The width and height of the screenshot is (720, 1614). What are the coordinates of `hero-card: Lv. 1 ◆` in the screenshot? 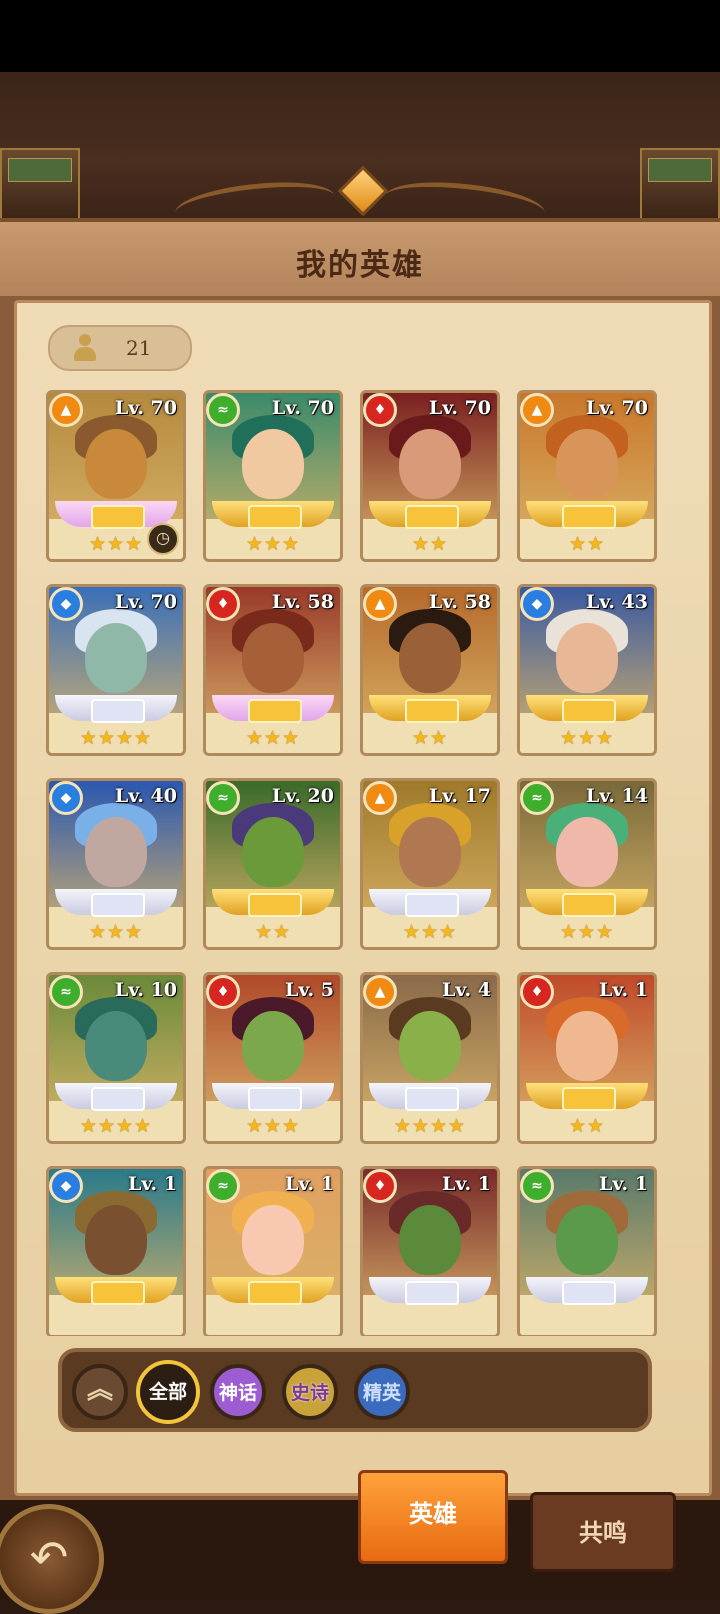 It's located at (116, 1251).